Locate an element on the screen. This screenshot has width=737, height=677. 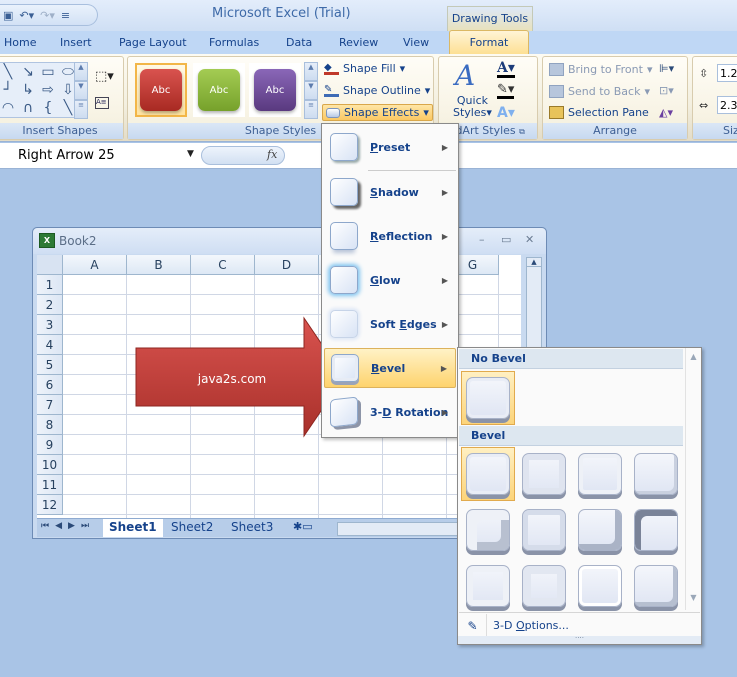
name-box: Right Arrow 25 is located at coordinates (66, 155).